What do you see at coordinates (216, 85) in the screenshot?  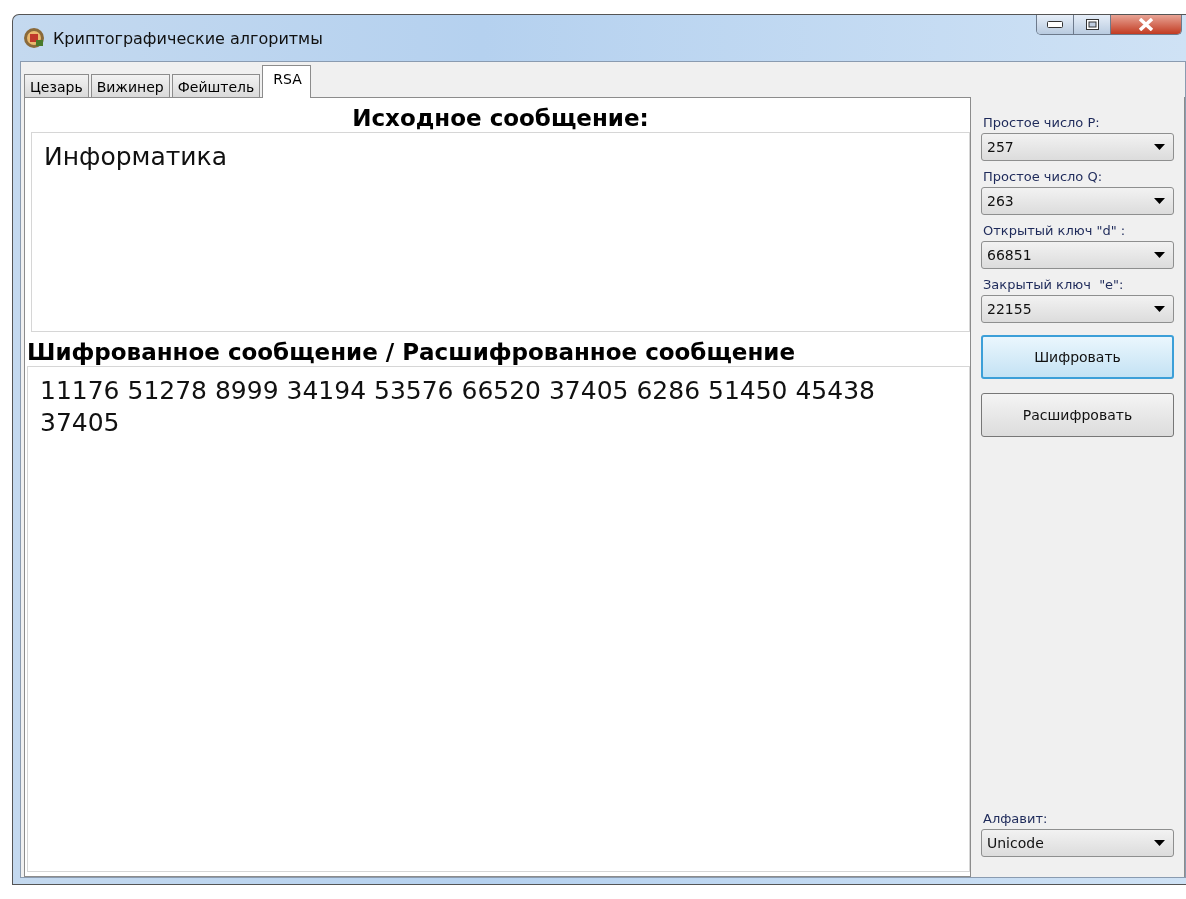 I see `tab: Фейштель` at bounding box center [216, 85].